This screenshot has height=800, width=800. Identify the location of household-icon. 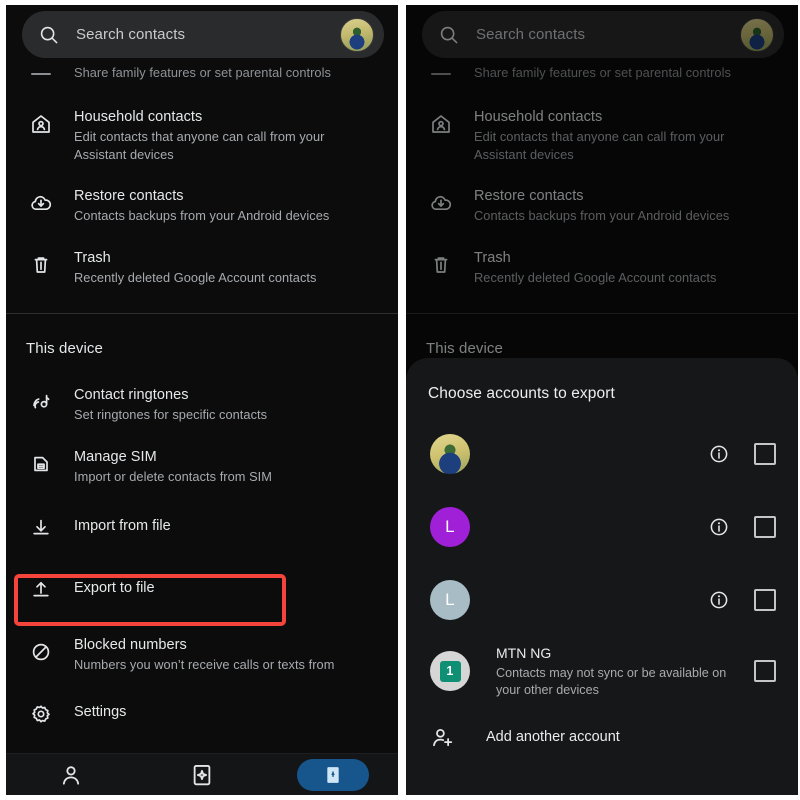
(41, 124).